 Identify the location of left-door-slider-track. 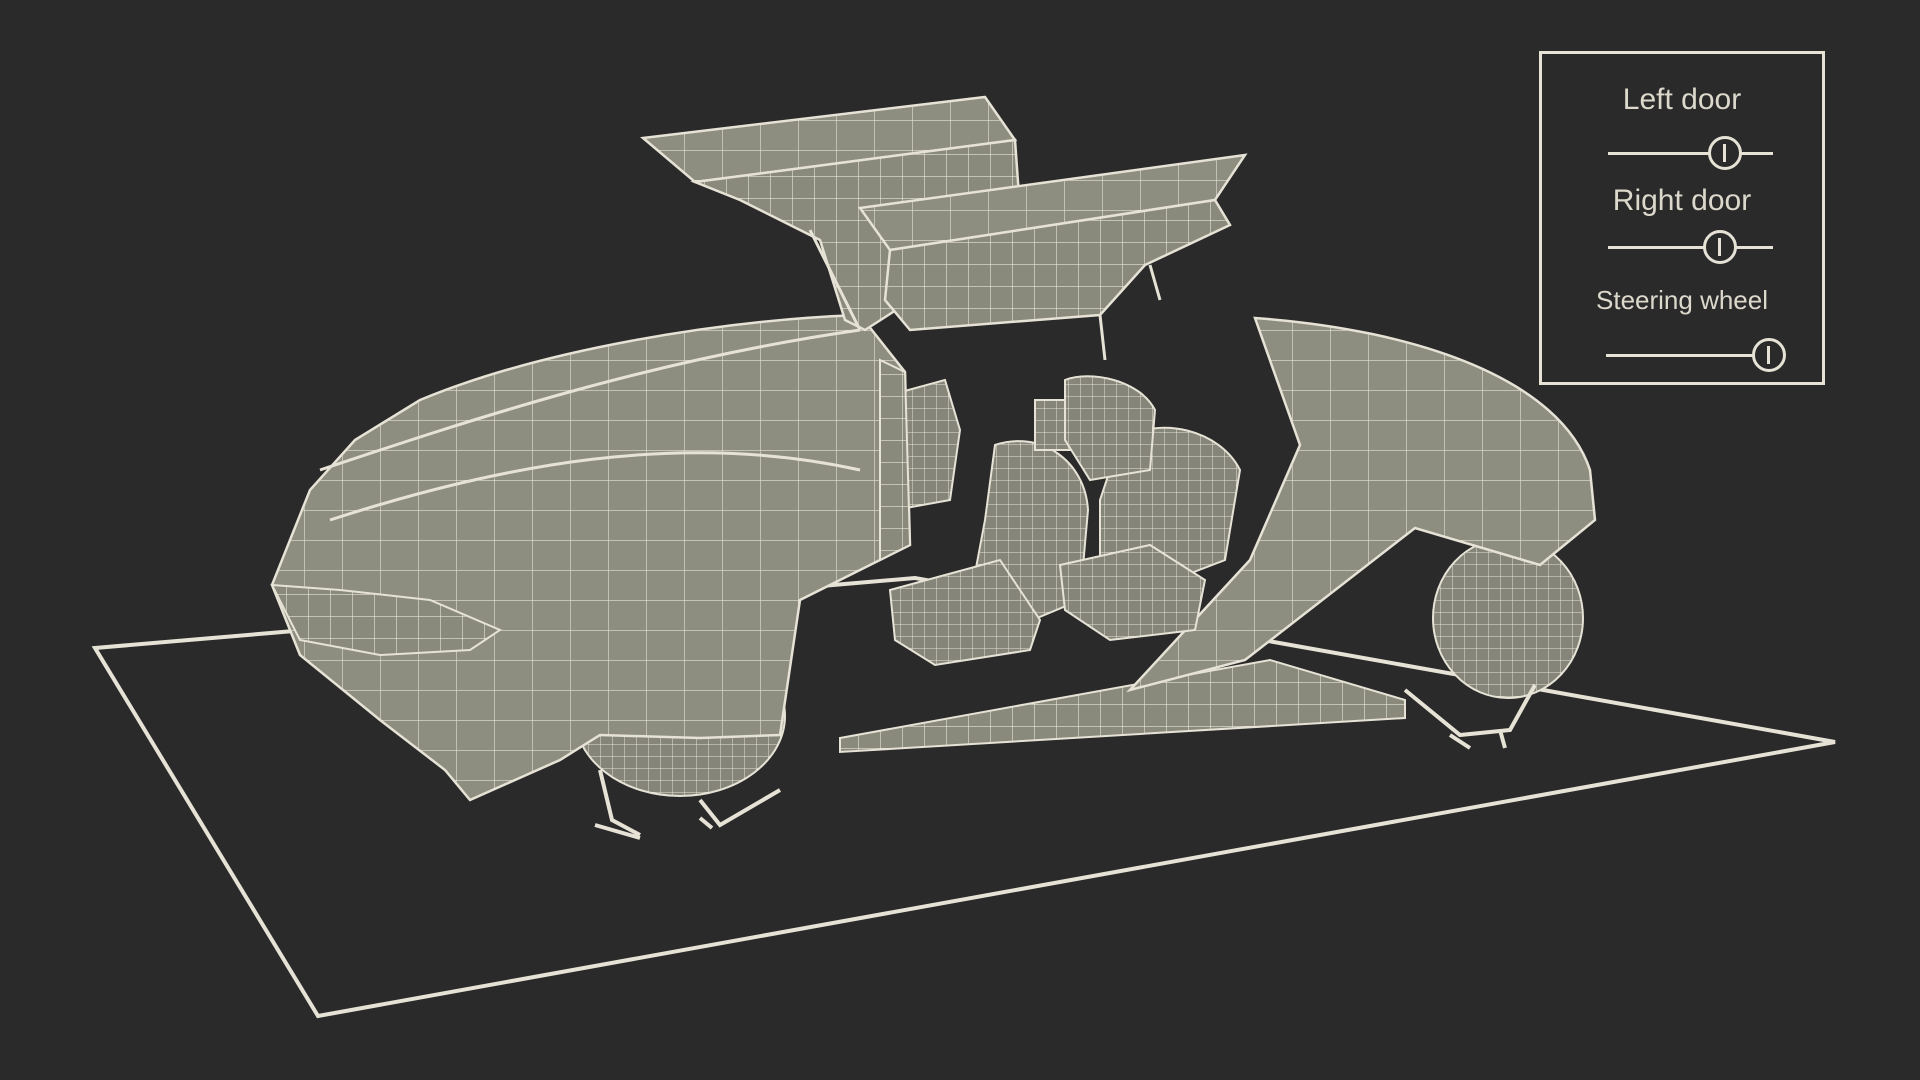
(1690, 153).